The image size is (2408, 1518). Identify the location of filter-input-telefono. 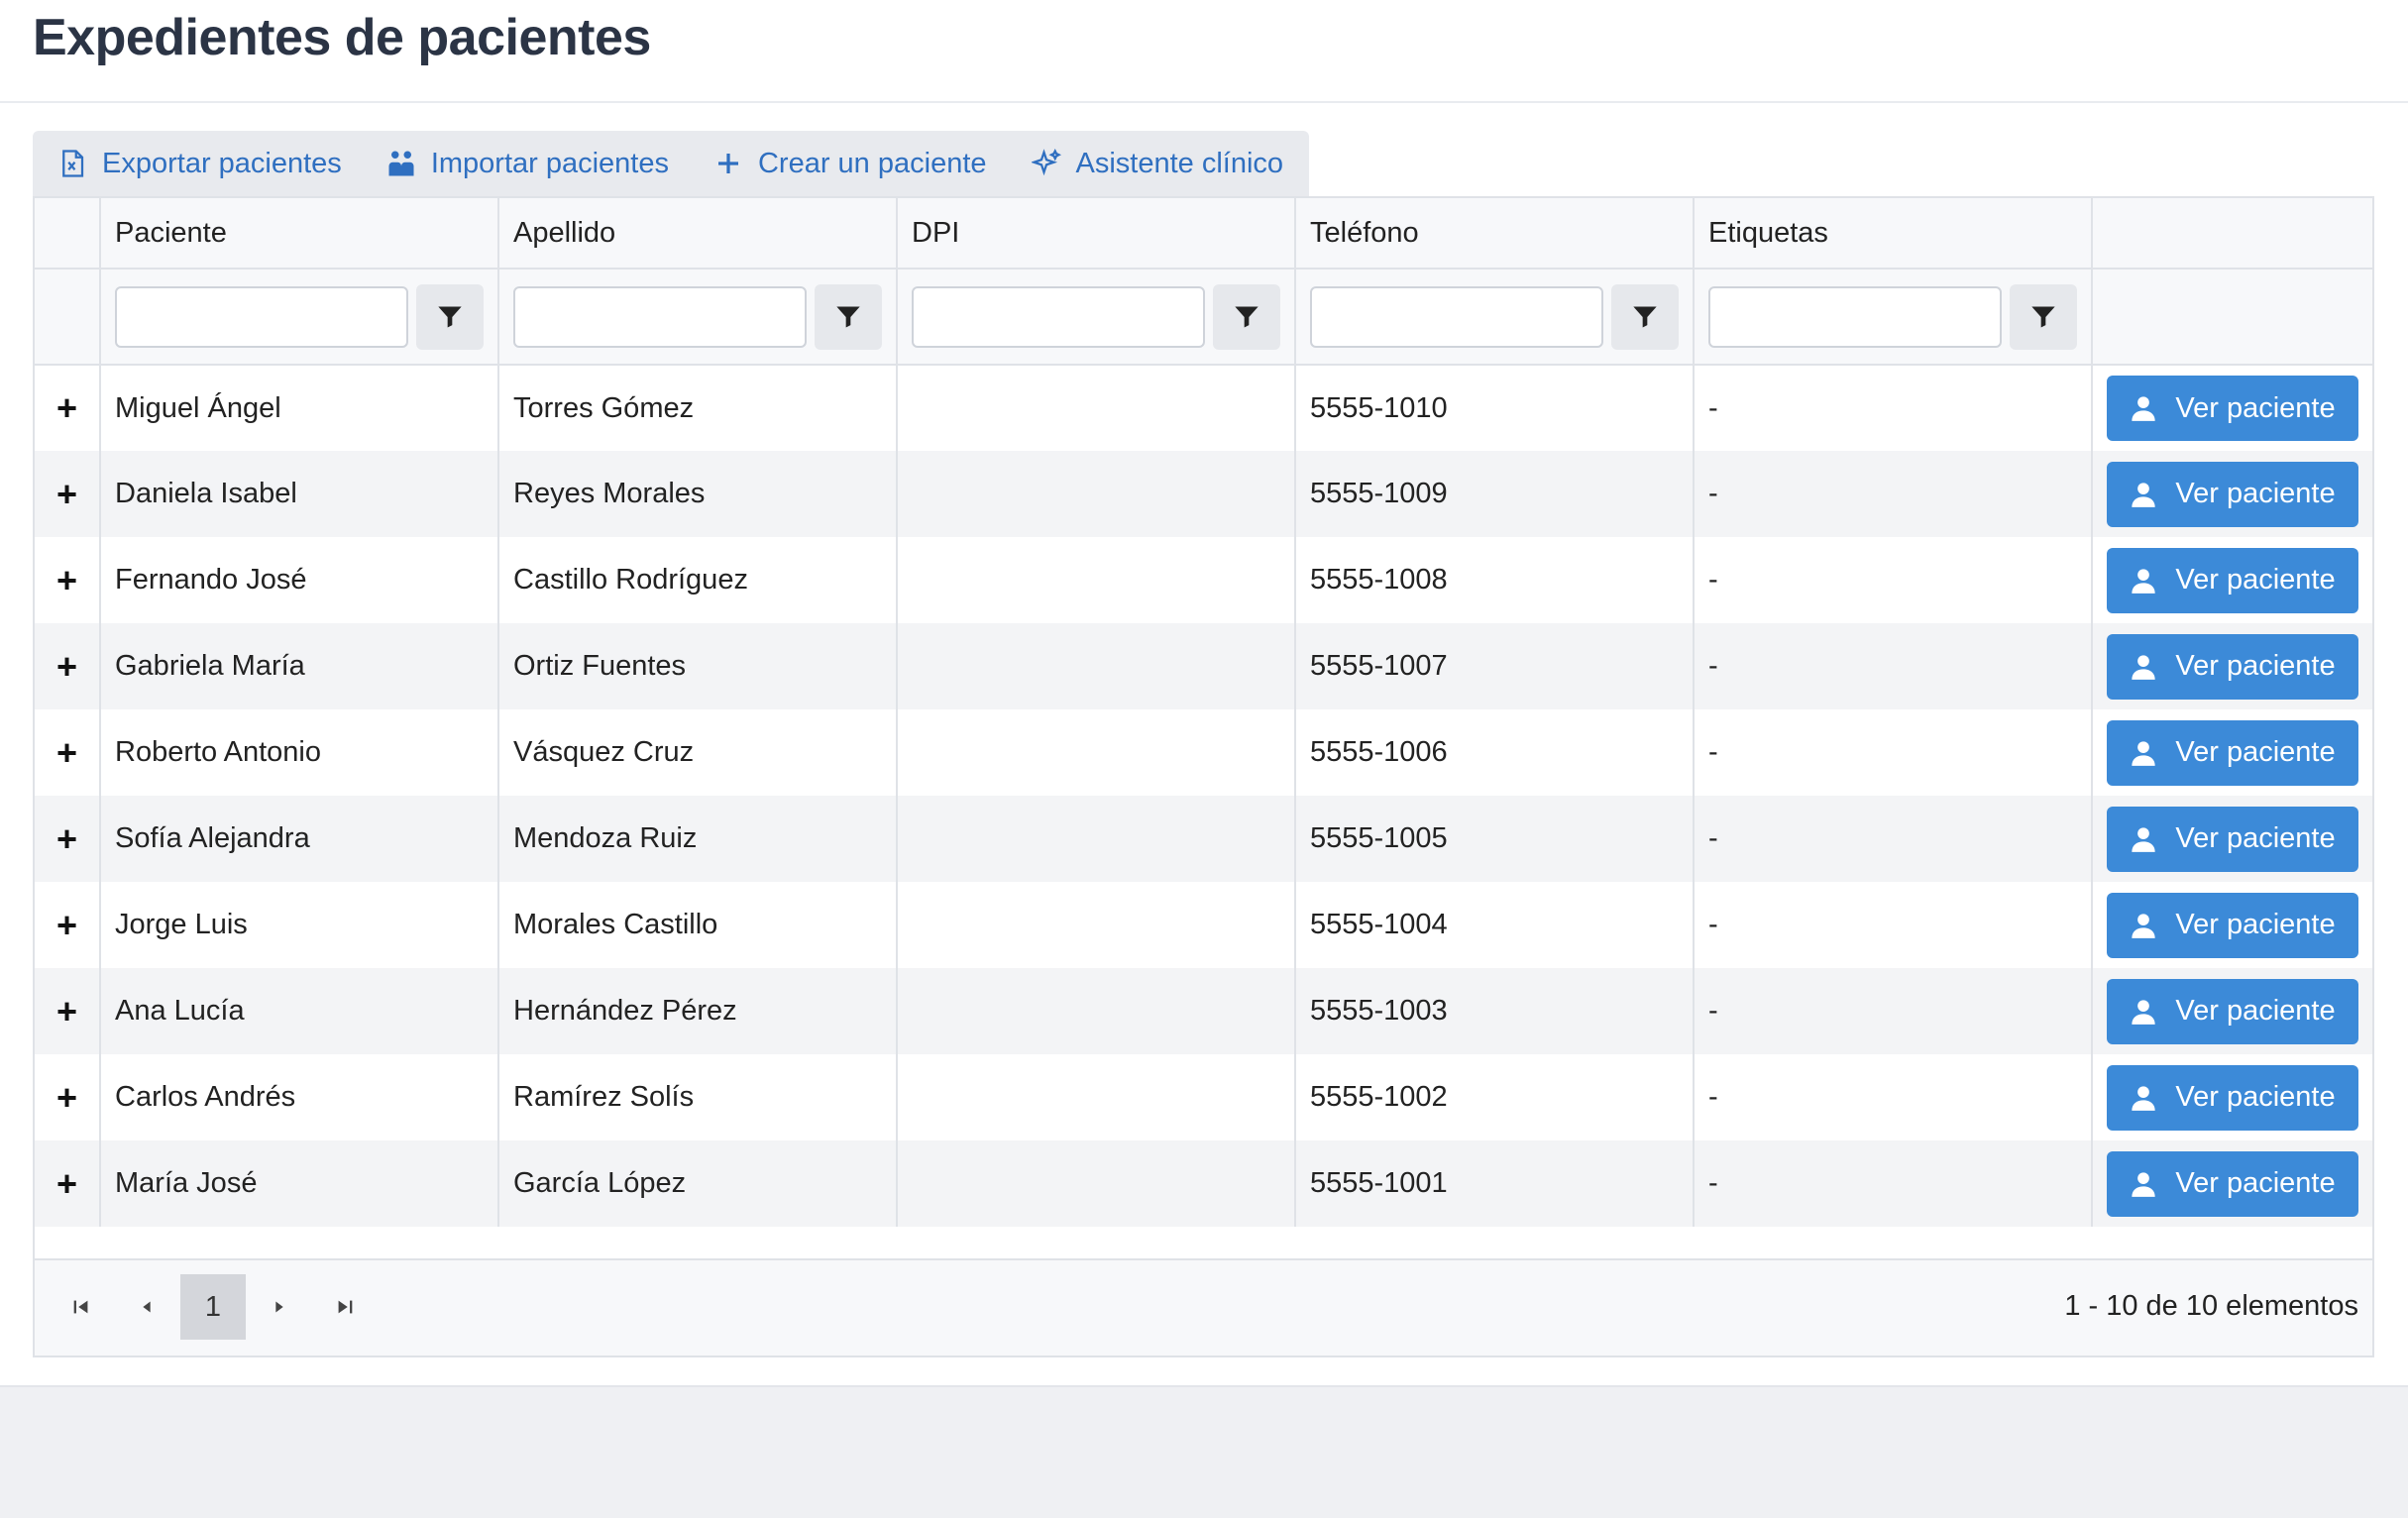
(1456, 316).